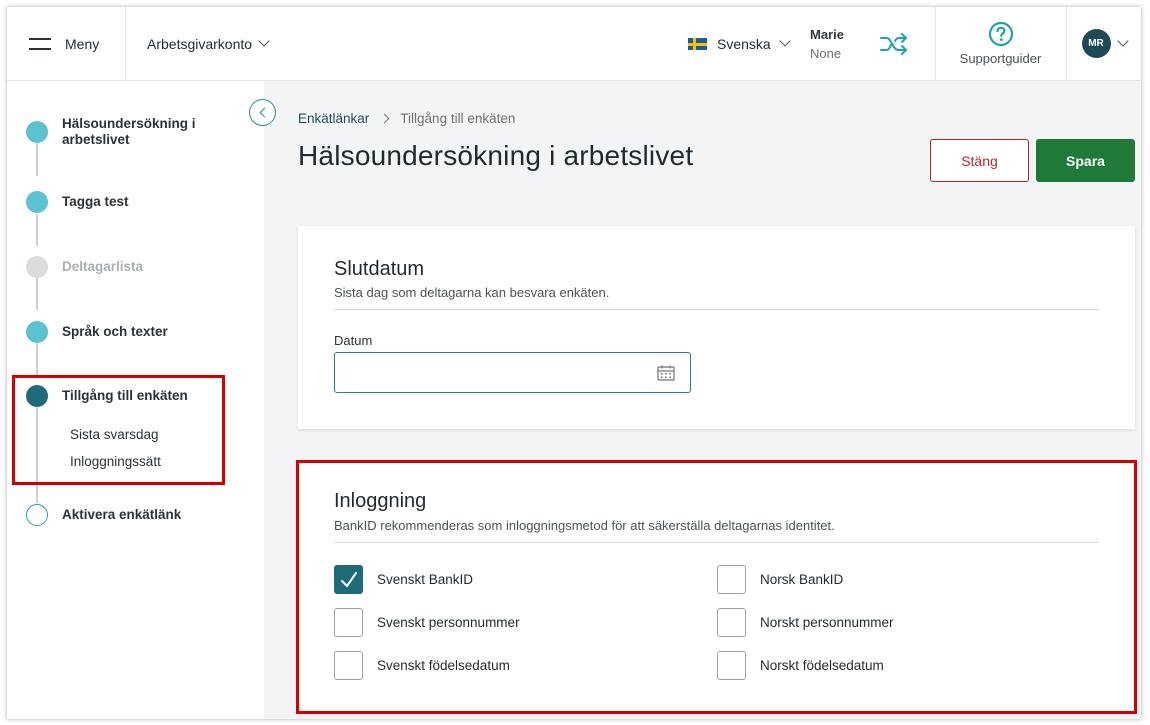  What do you see at coordinates (1085, 160) in the screenshot?
I see `save-button: Spara` at bounding box center [1085, 160].